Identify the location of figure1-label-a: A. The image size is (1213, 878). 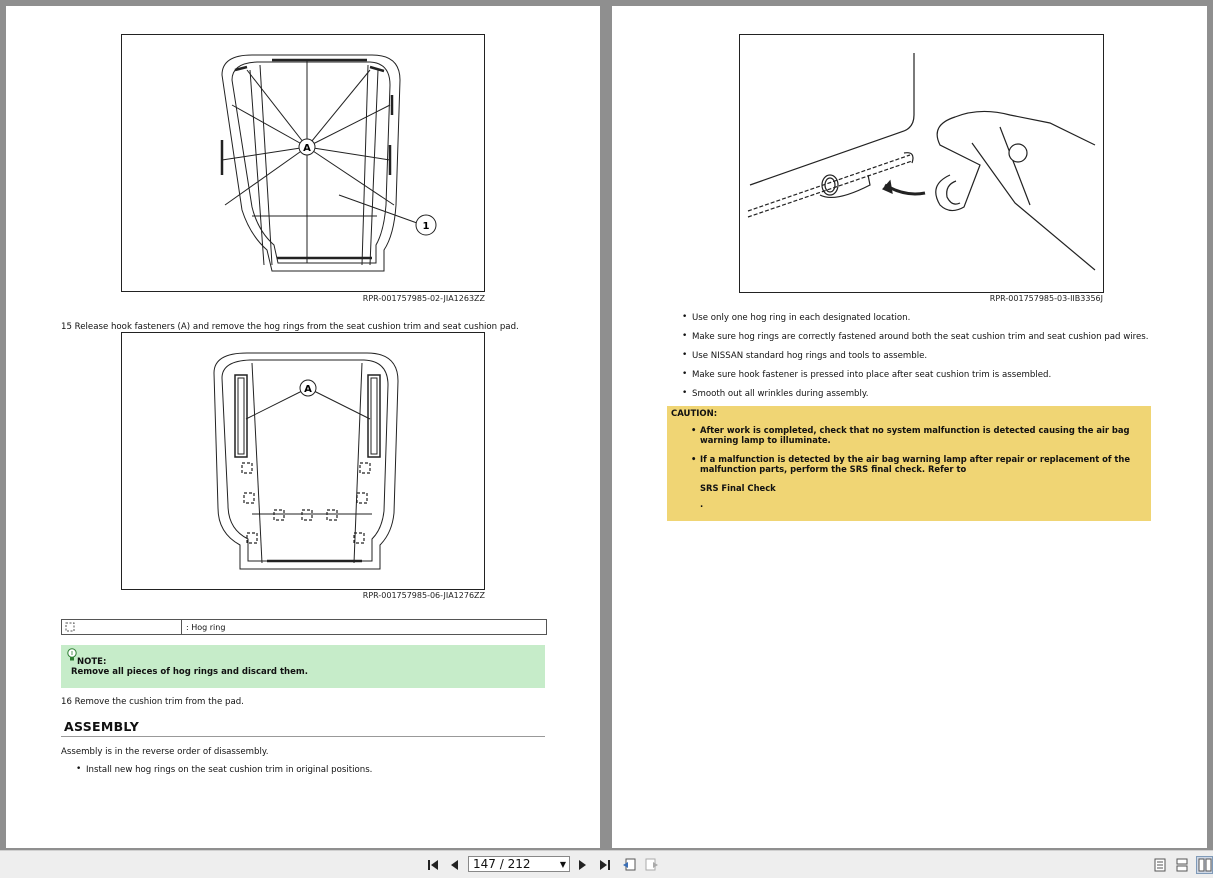
(307, 148).